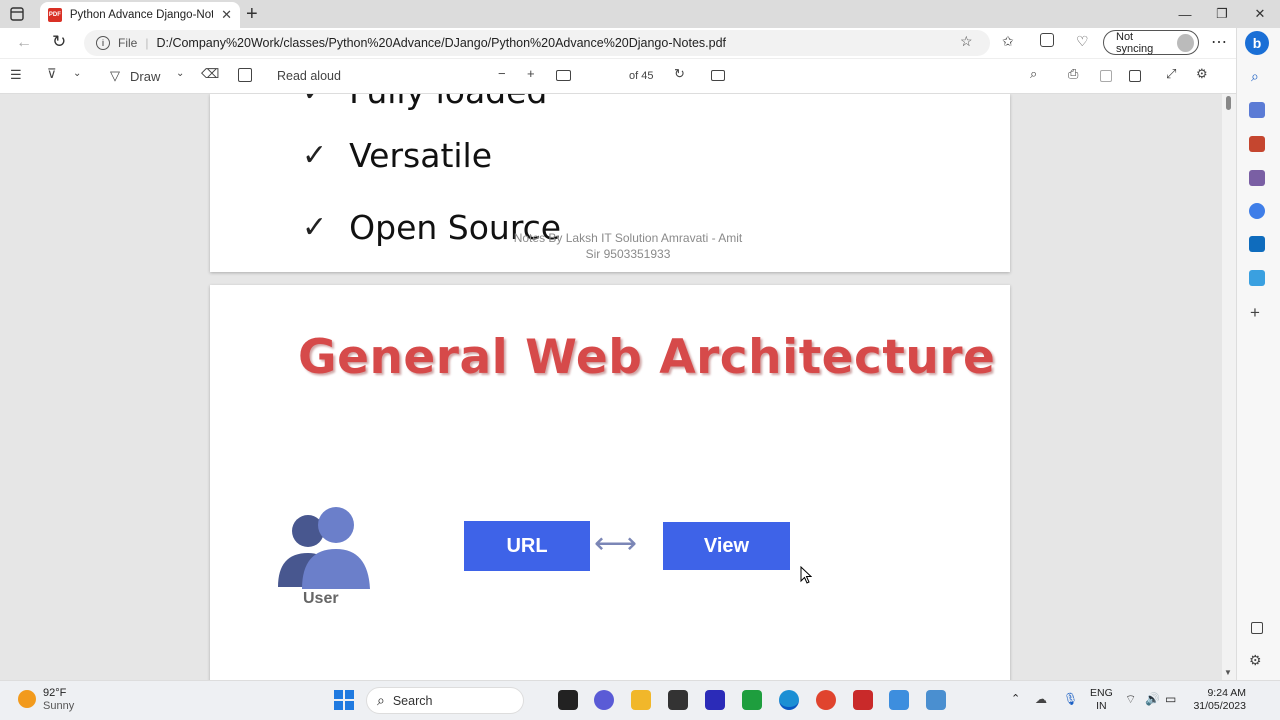 The width and height of the screenshot is (1280, 720). I want to click on taskbar-search: ⌕ Search, so click(445, 700).